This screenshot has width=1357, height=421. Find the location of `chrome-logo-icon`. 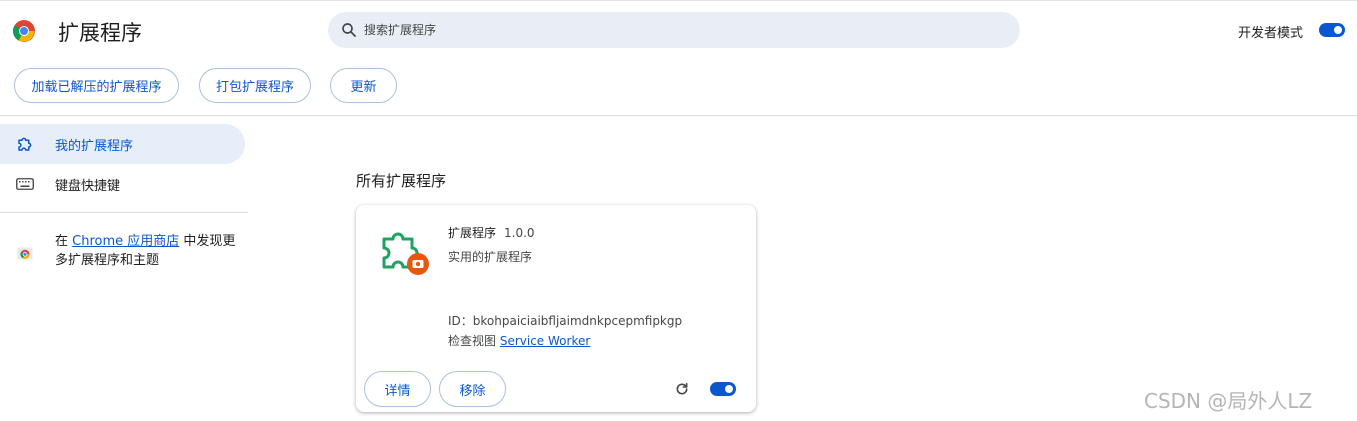

chrome-logo-icon is located at coordinates (24, 31).